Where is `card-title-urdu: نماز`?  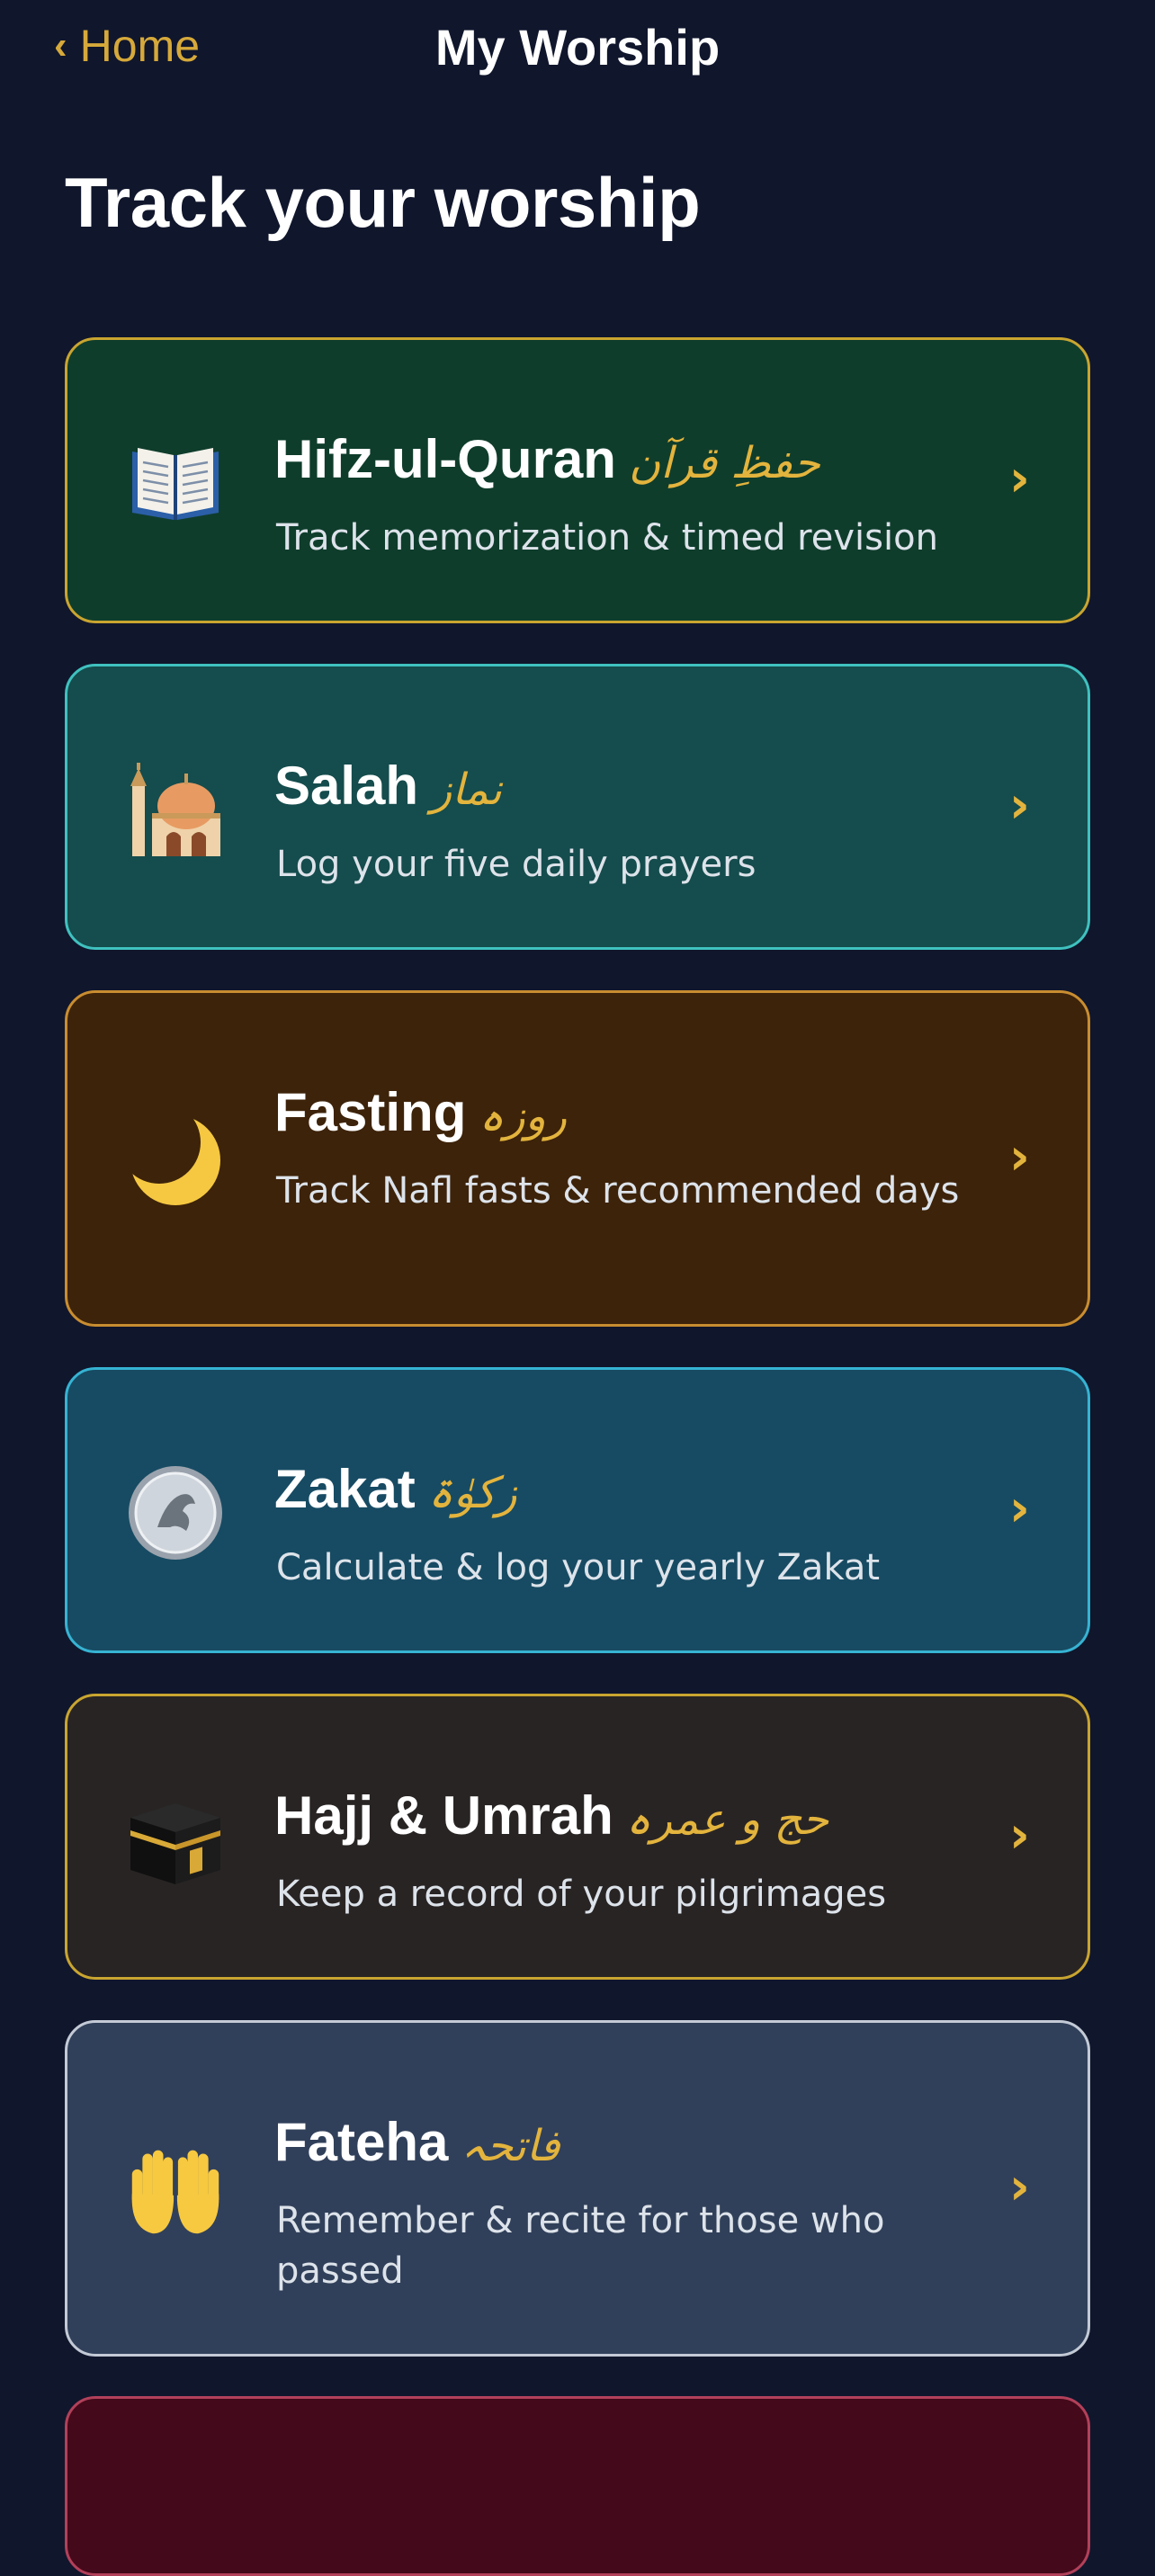
card-title-urdu: نماز is located at coordinates (466, 790).